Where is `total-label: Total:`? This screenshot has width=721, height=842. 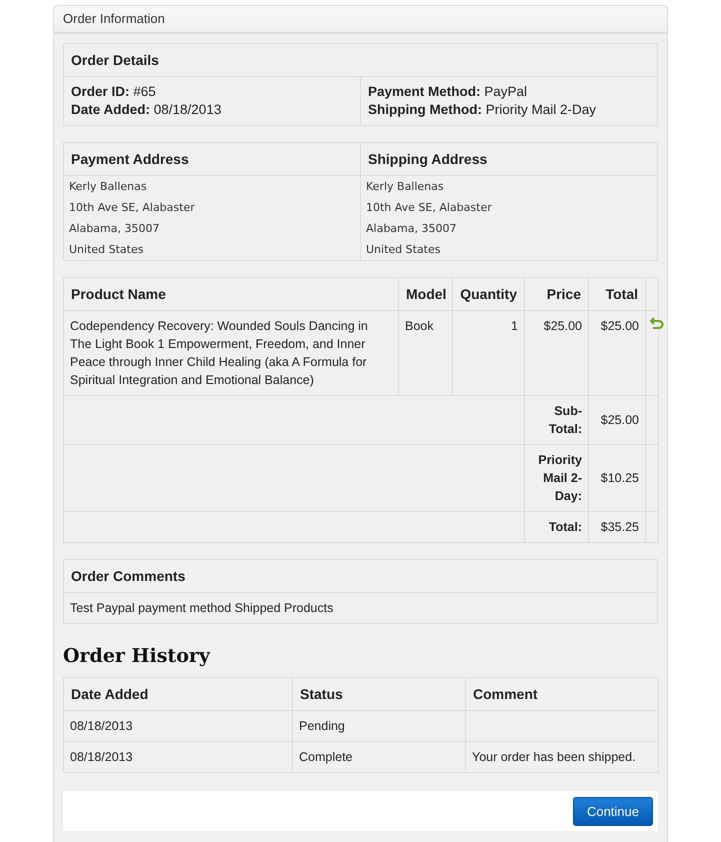
total-label: Total: is located at coordinates (556, 527).